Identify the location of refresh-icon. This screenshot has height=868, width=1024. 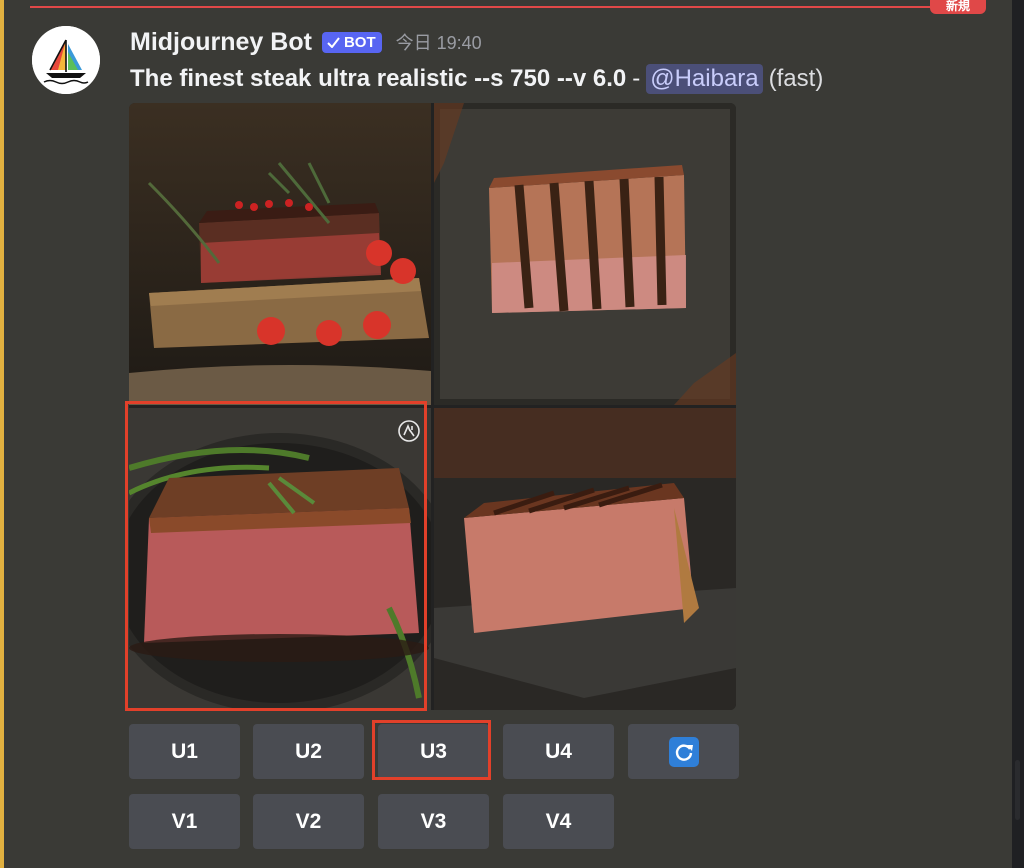
(683, 751).